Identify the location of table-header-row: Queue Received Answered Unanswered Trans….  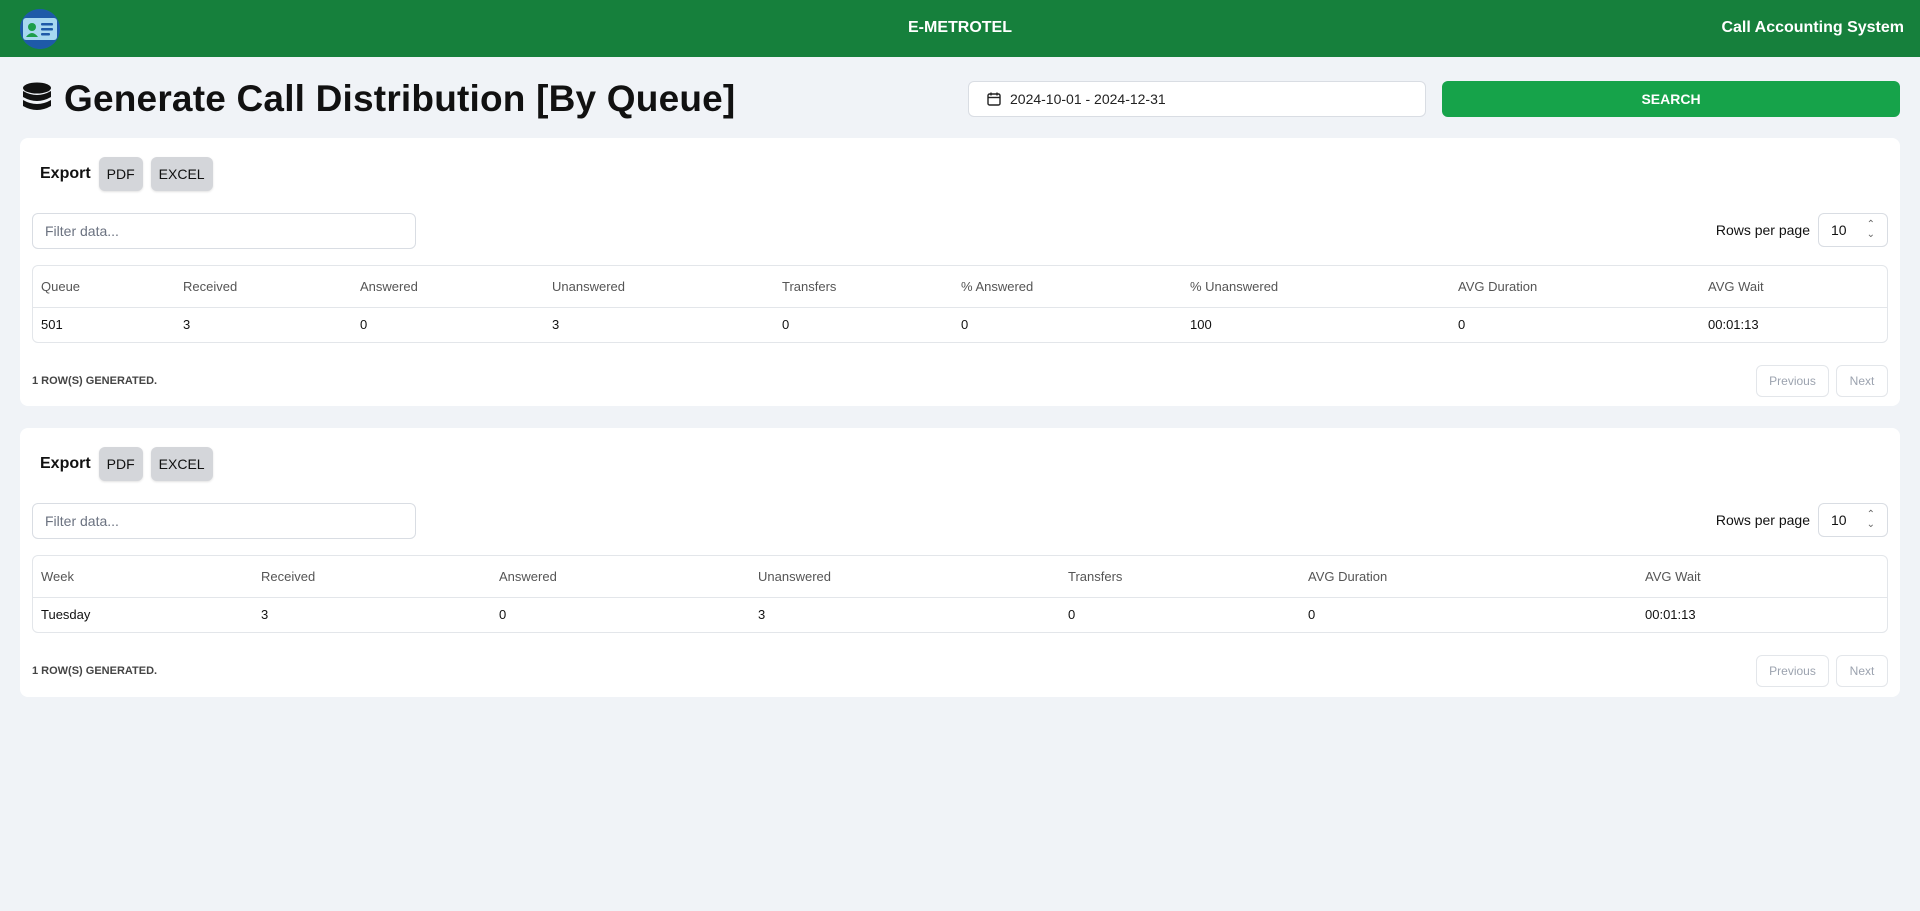
(960, 287).